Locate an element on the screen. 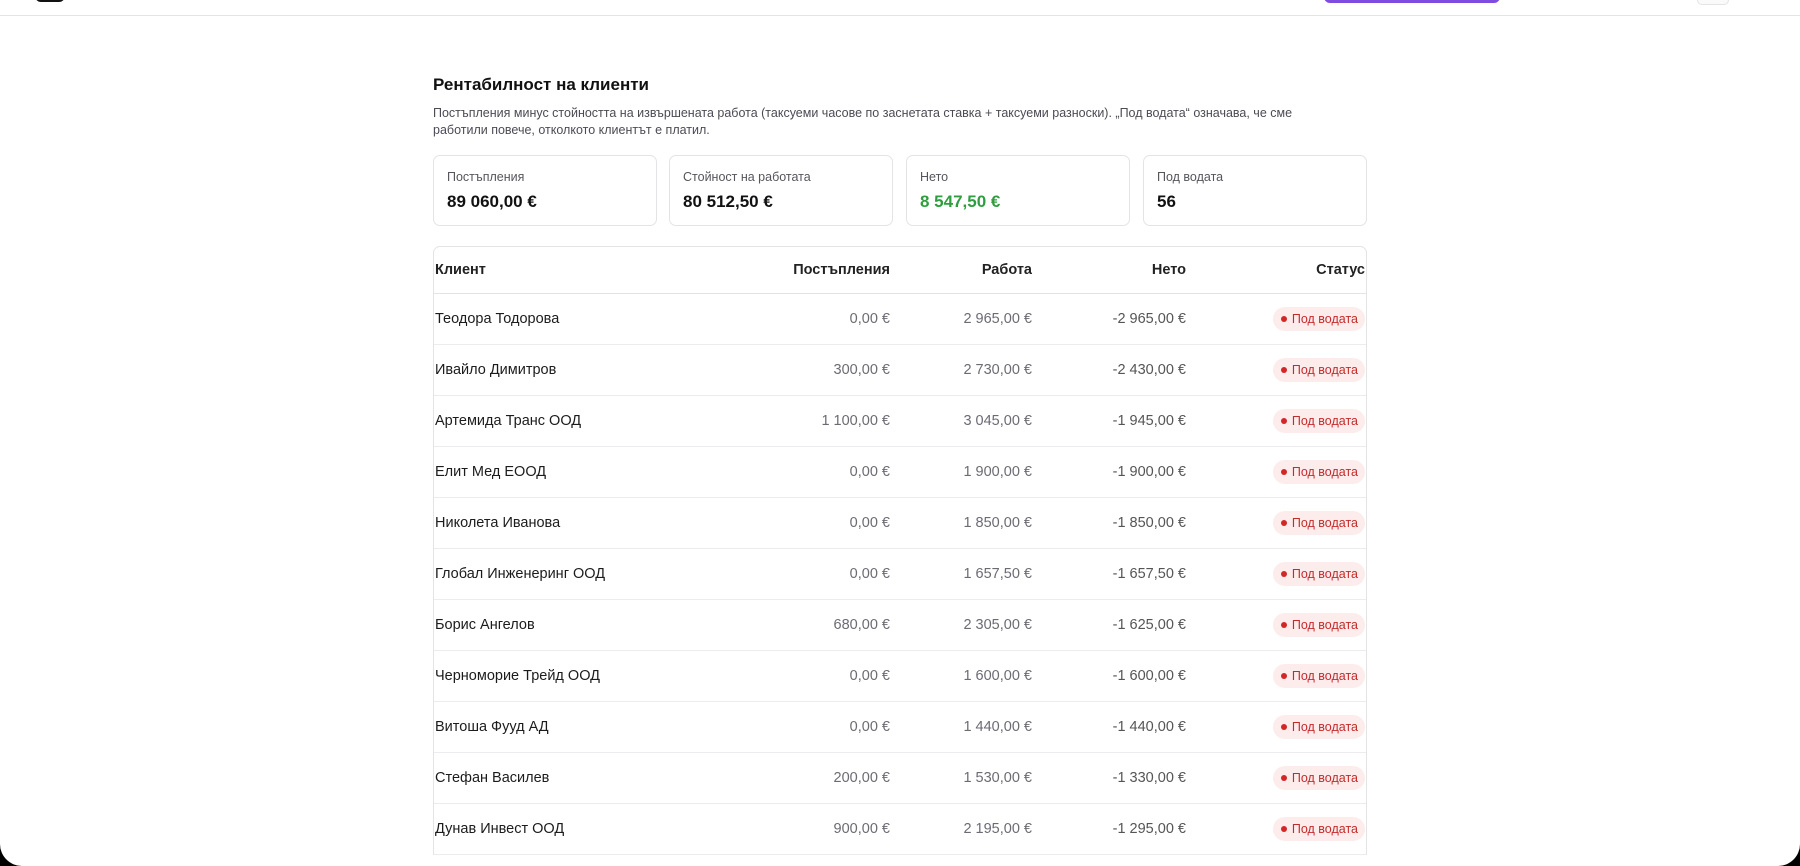 The height and width of the screenshot is (866, 1800). column-header-income: Постъпления is located at coordinates (812, 270).